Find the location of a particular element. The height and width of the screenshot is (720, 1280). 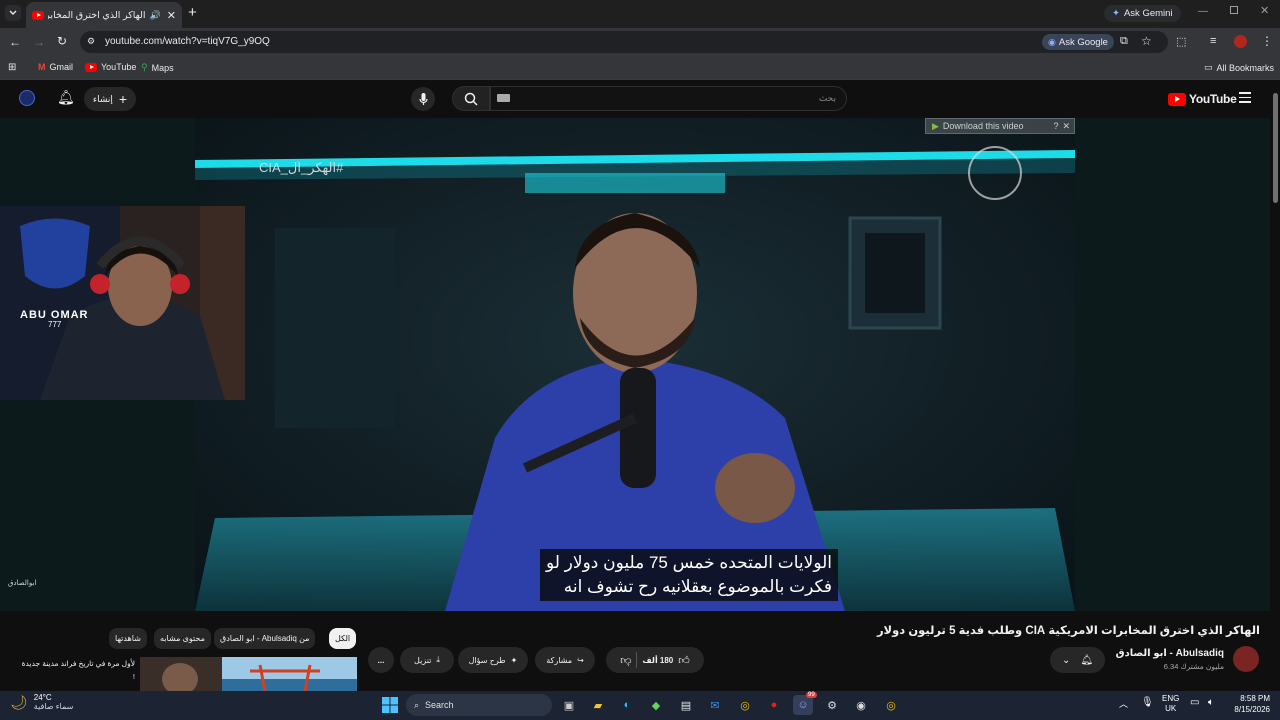

taskbar-search-label: Search is located at coordinates (439, 705).